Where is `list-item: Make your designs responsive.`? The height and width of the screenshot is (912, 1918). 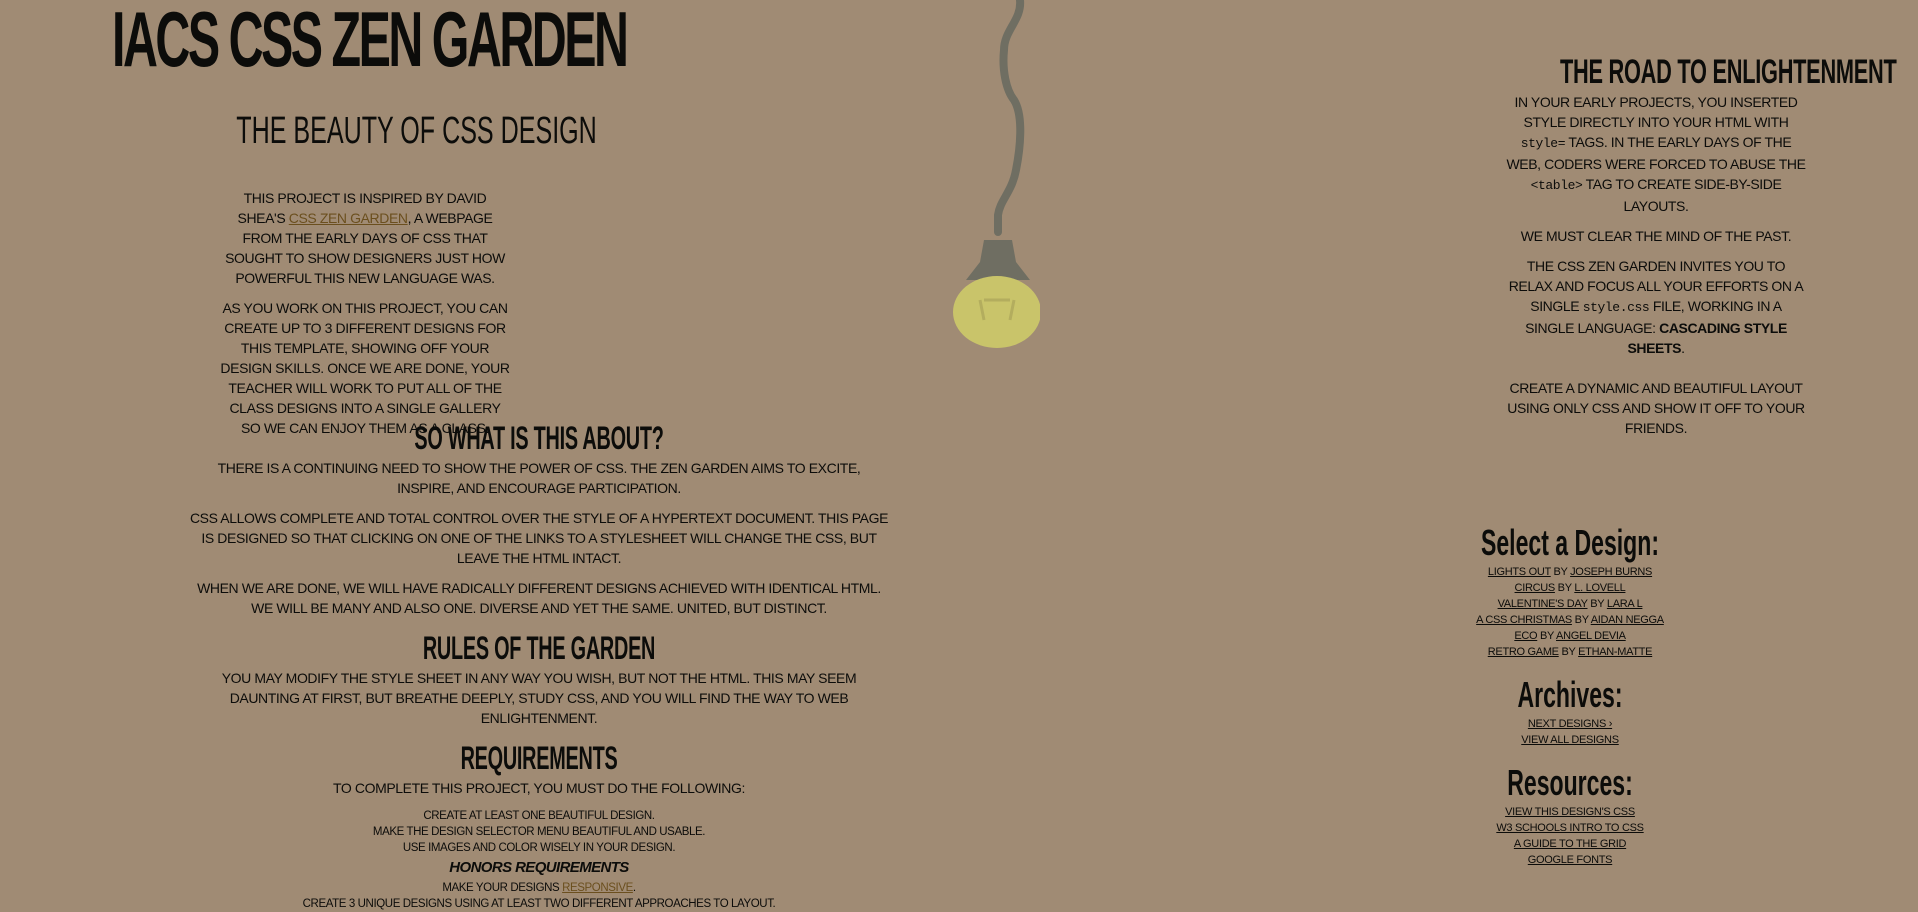 list-item: Make your designs responsive. is located at coordinates (539, 888).